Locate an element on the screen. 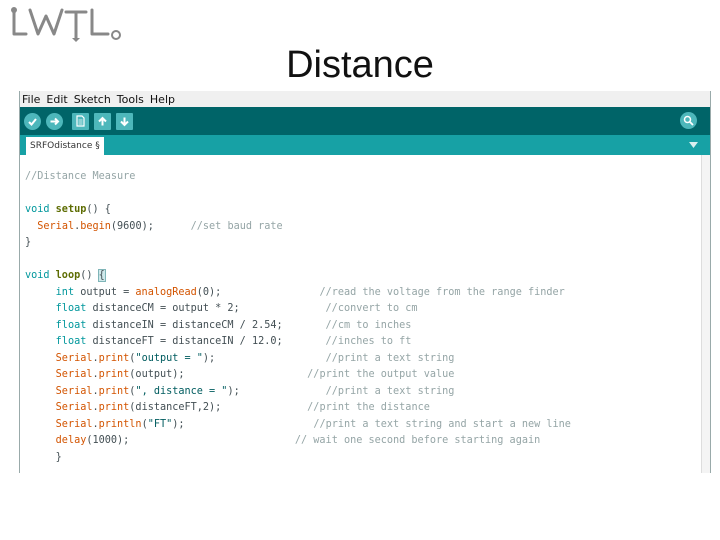 This screenshot has height=540, width=720. upload-button is located at coordinates (54, 121).